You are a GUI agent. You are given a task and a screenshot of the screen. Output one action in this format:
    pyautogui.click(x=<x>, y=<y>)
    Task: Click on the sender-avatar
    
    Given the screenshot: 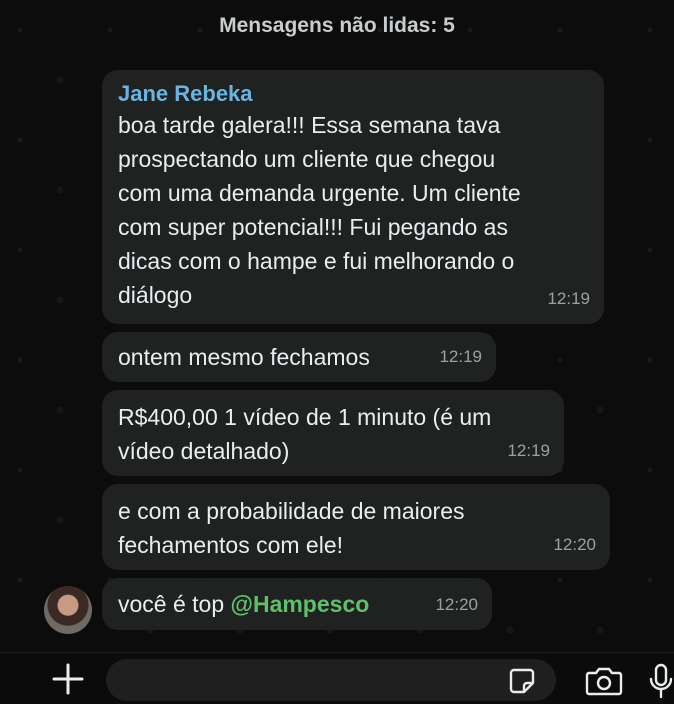 What is the action you would take?
    pyautogui.click(x=68, y=610)
    